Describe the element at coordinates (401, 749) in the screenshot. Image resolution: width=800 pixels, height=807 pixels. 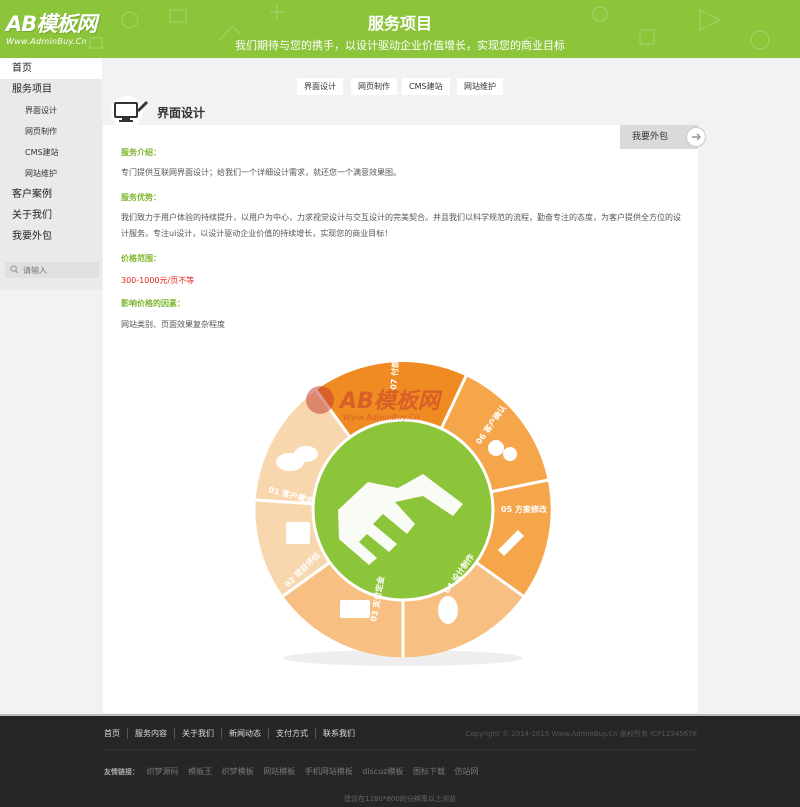
I see `footer-divider` at that location.